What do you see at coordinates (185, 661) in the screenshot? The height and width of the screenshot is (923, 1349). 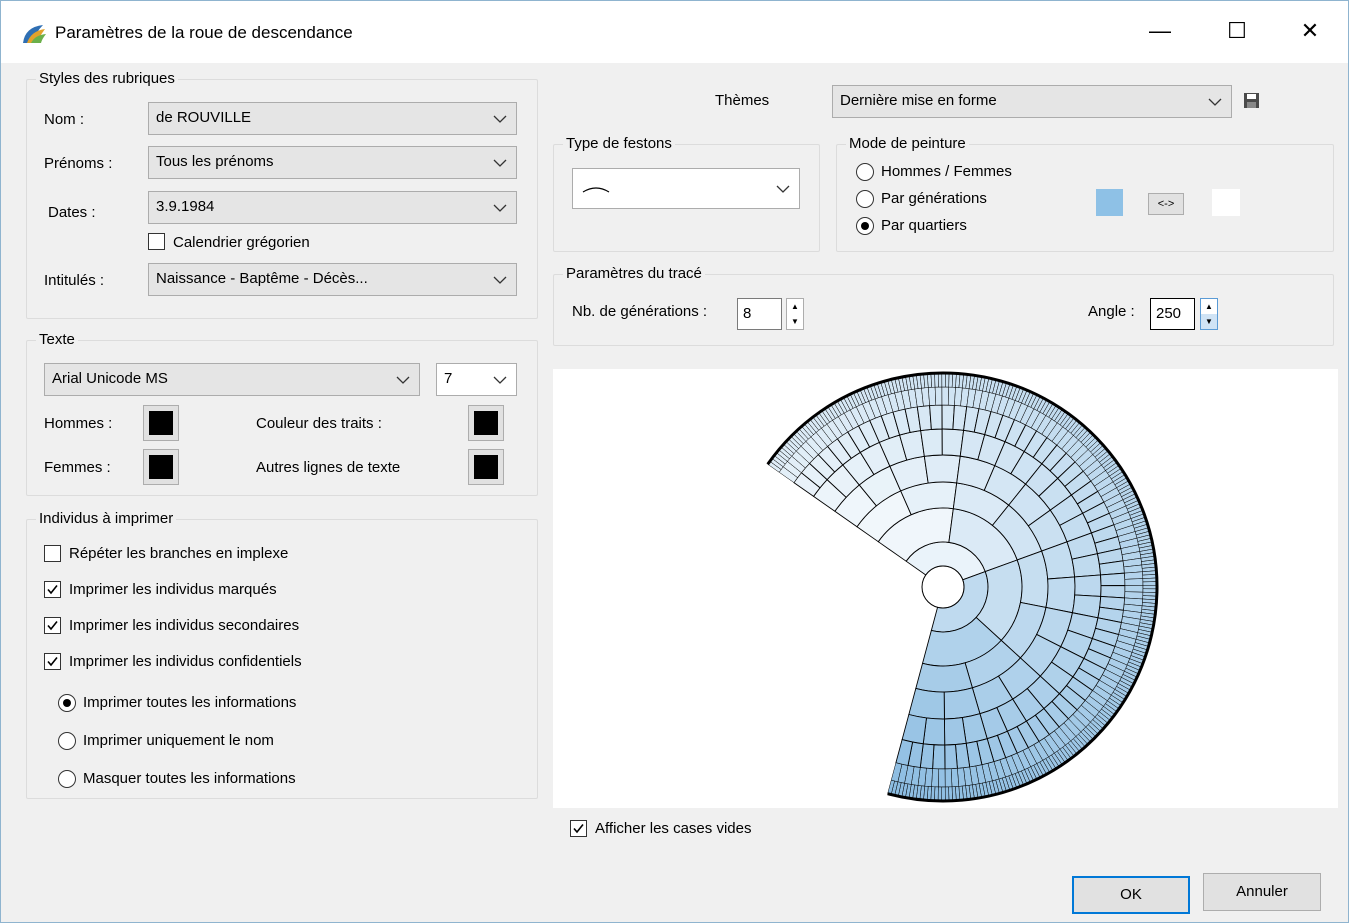 I see `individus-checkbox-label: Imprimer les individus confidentiels` at bounding box center [185, 661].